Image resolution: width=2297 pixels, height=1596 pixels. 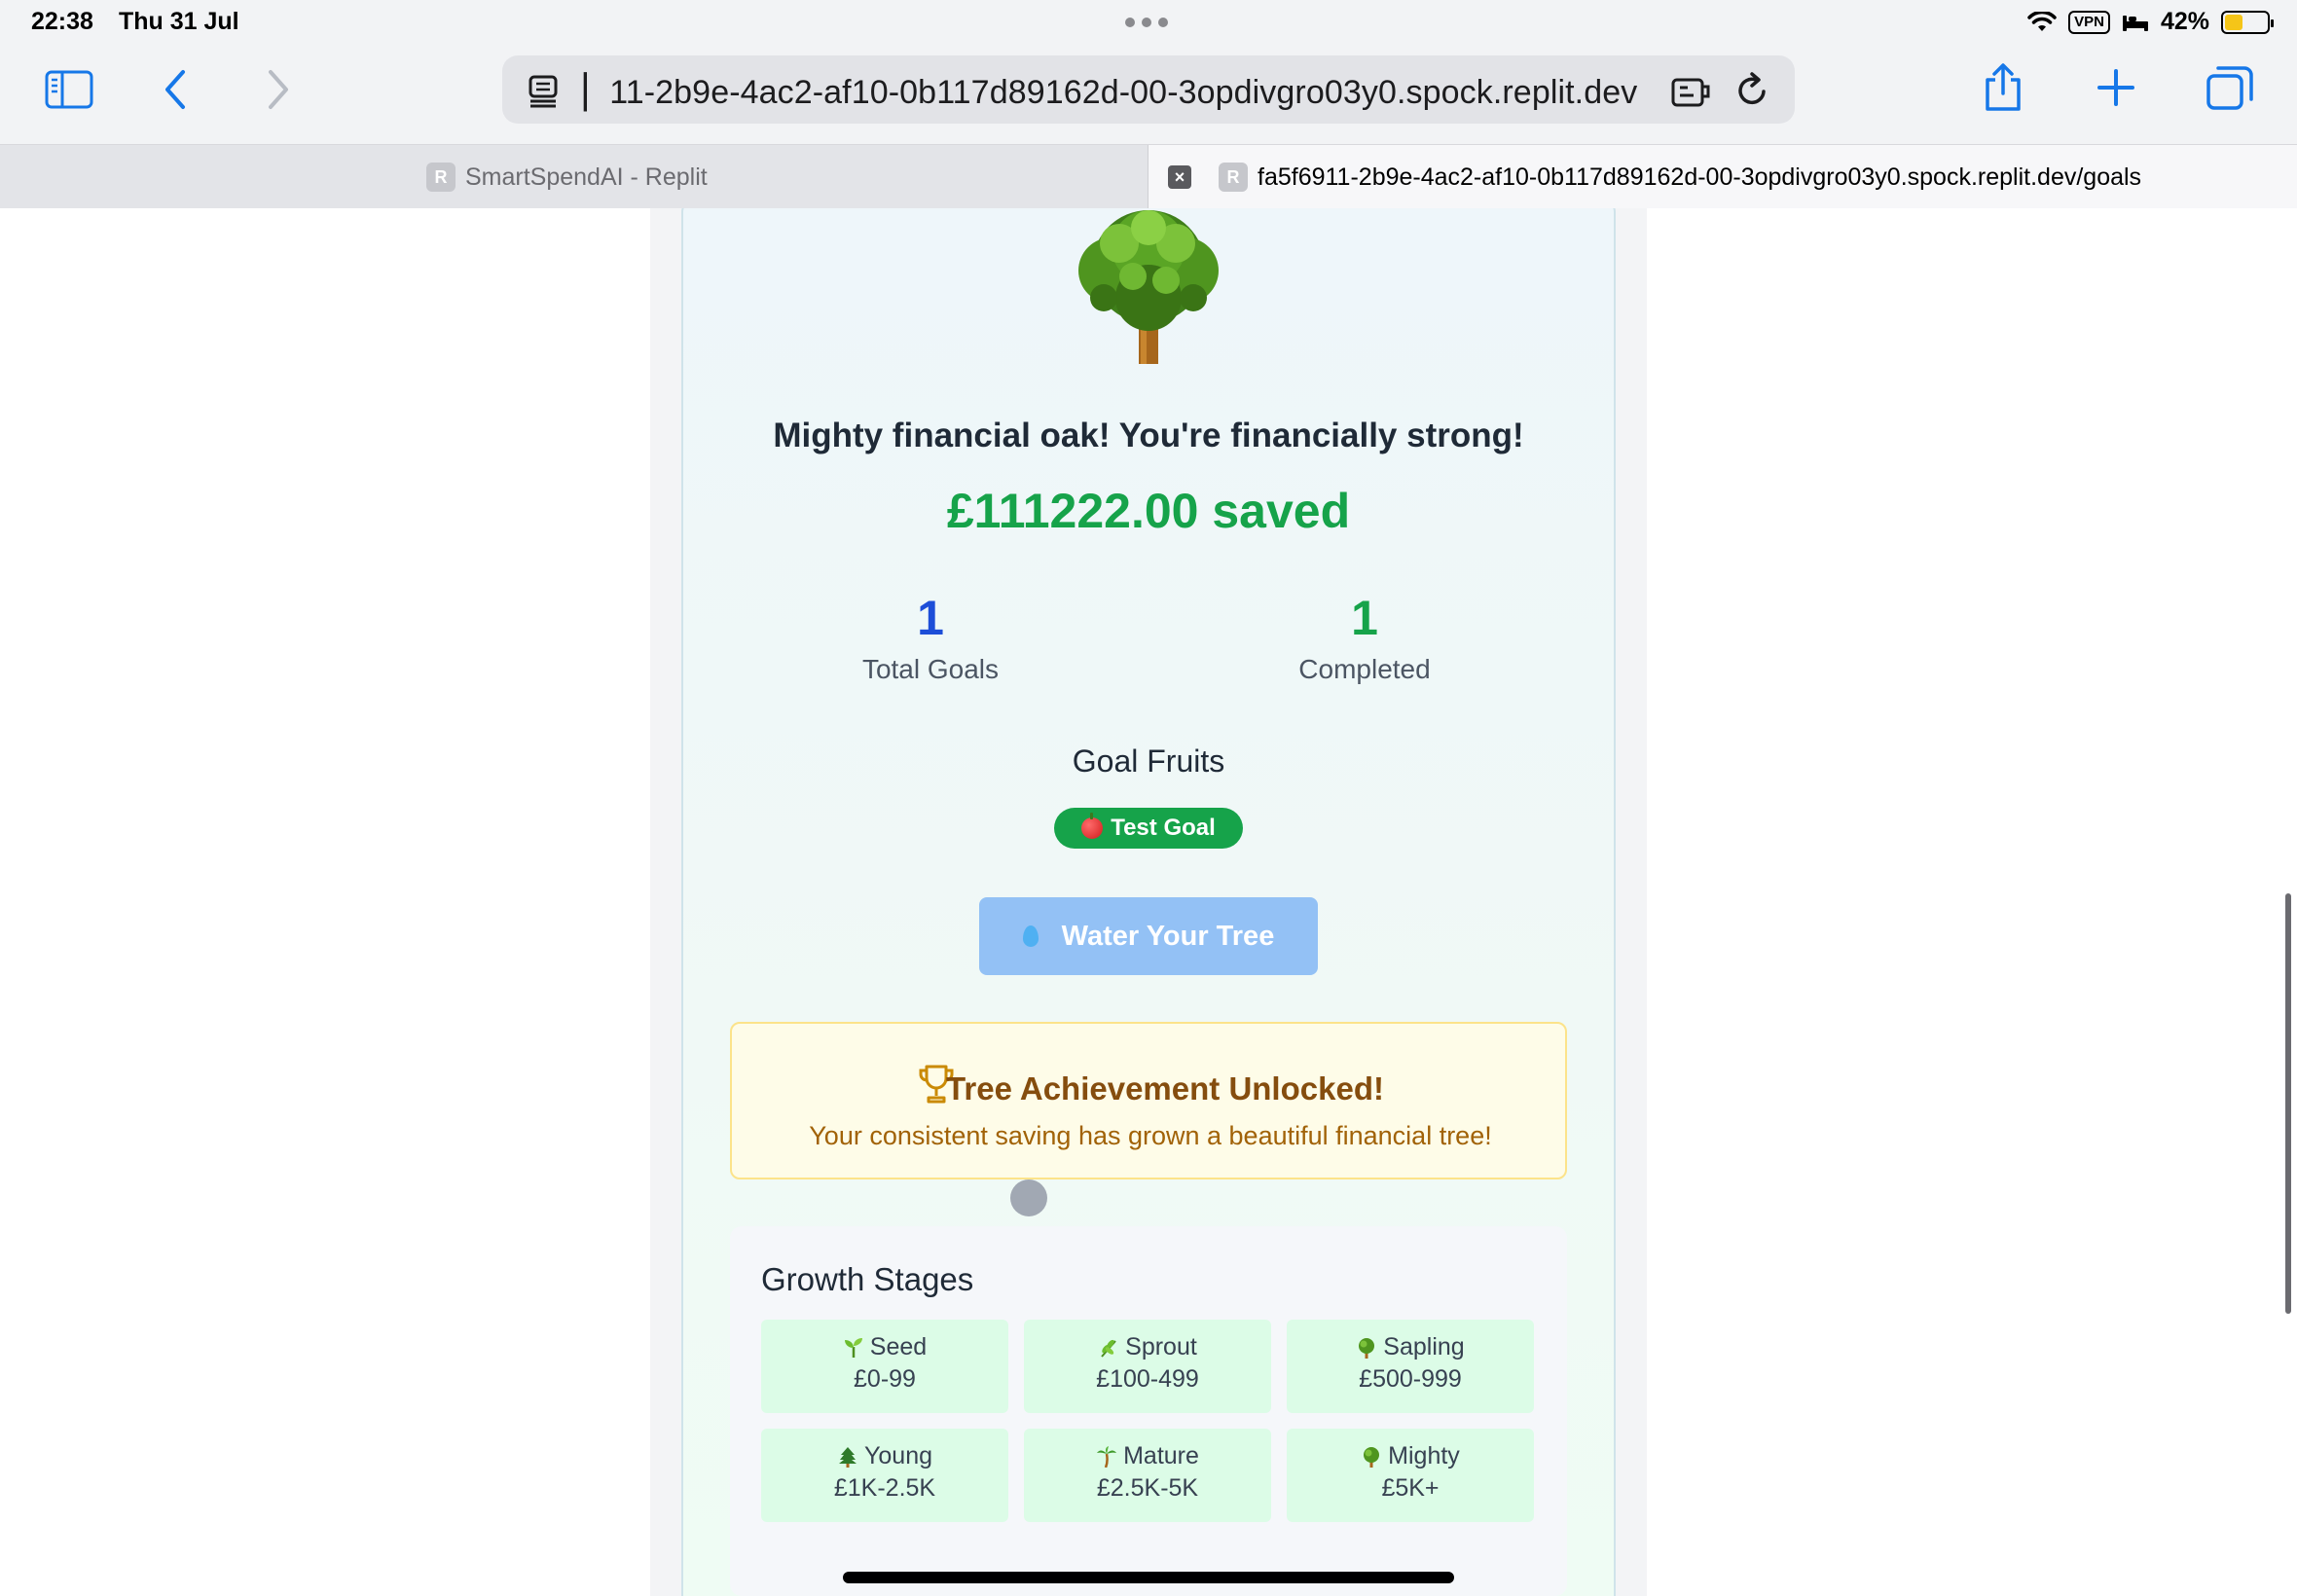 I want to click on achievement-title: Tree Achievement Unlocked!, so click(x=1165, y=1088).